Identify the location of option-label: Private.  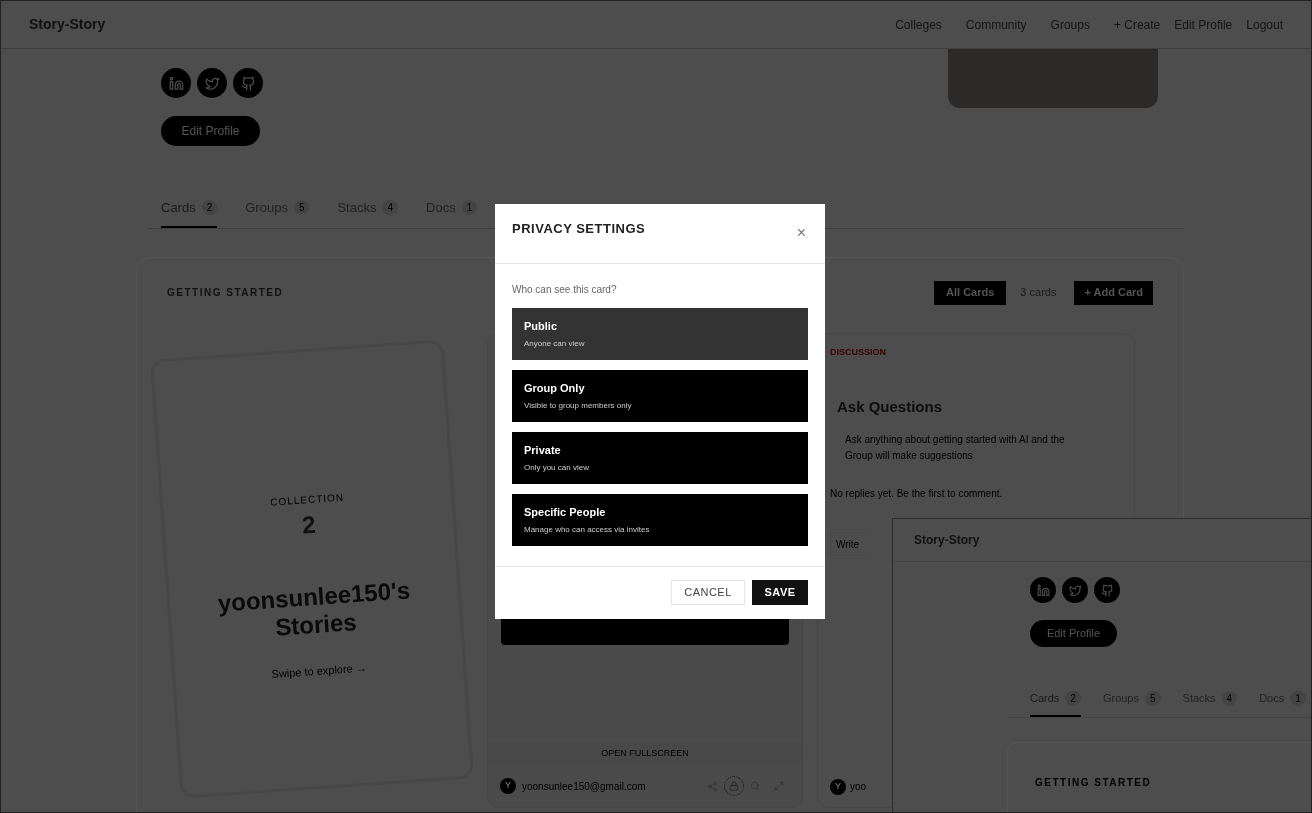
(543, 450).